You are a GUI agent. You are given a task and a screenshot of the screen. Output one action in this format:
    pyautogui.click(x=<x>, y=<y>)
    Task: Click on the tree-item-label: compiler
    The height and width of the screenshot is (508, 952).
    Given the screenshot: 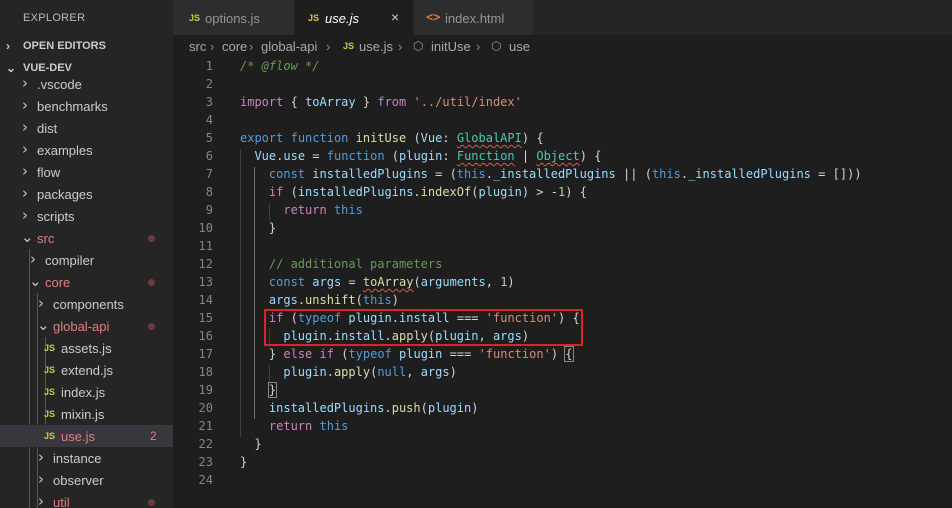 What is the action you would take?
    pyautogui.click(x=70, y=260)
    